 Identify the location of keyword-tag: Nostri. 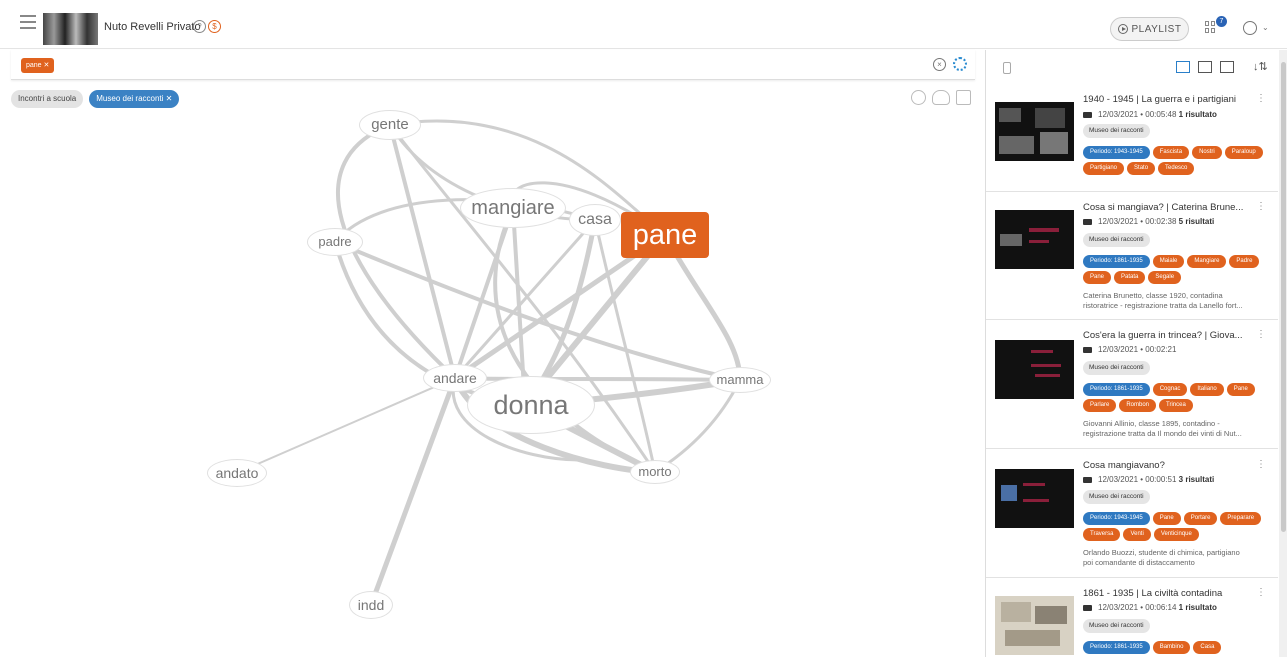
(1207, 152).